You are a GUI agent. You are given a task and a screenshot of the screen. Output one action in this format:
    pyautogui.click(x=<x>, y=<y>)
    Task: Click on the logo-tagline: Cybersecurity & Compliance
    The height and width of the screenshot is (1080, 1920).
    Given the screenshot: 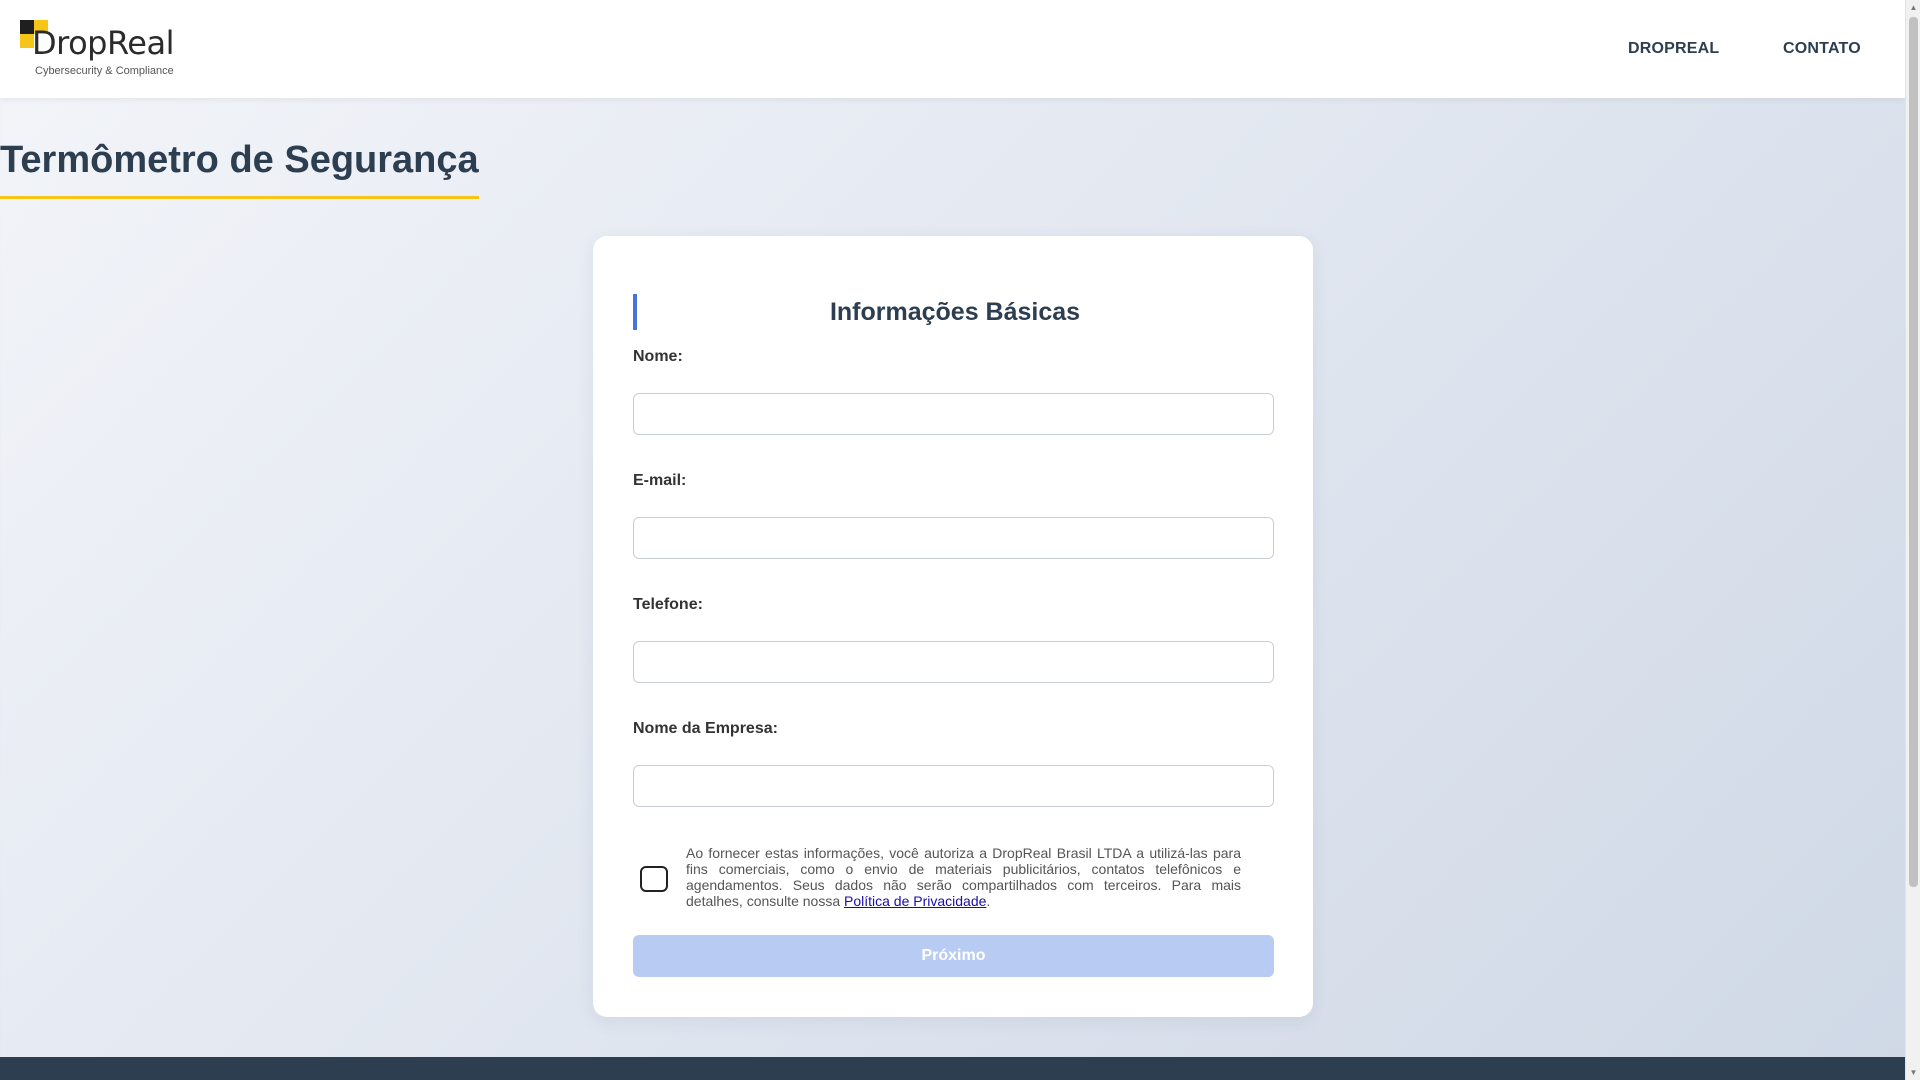 What is the action you would take?
    pyautogui.click(x=104, y=71)
    